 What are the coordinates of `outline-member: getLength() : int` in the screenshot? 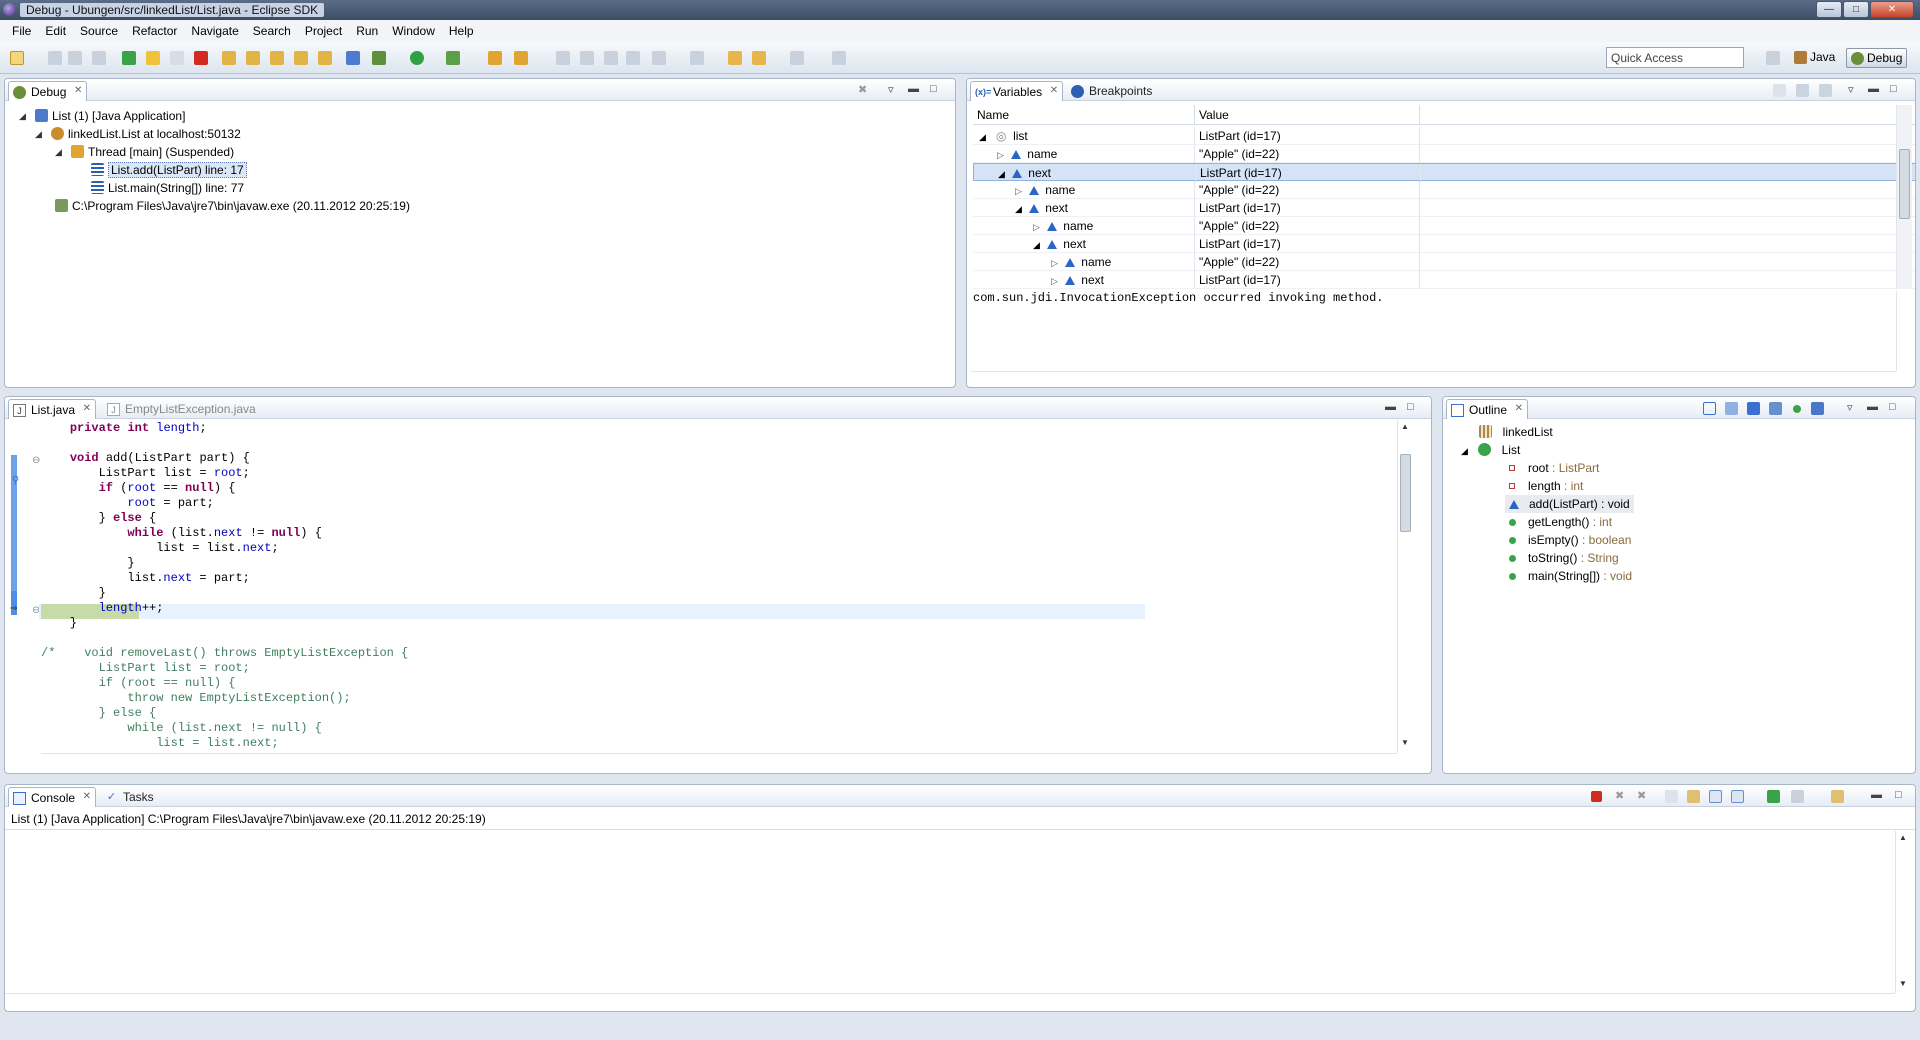 It's located at (1560, 522).